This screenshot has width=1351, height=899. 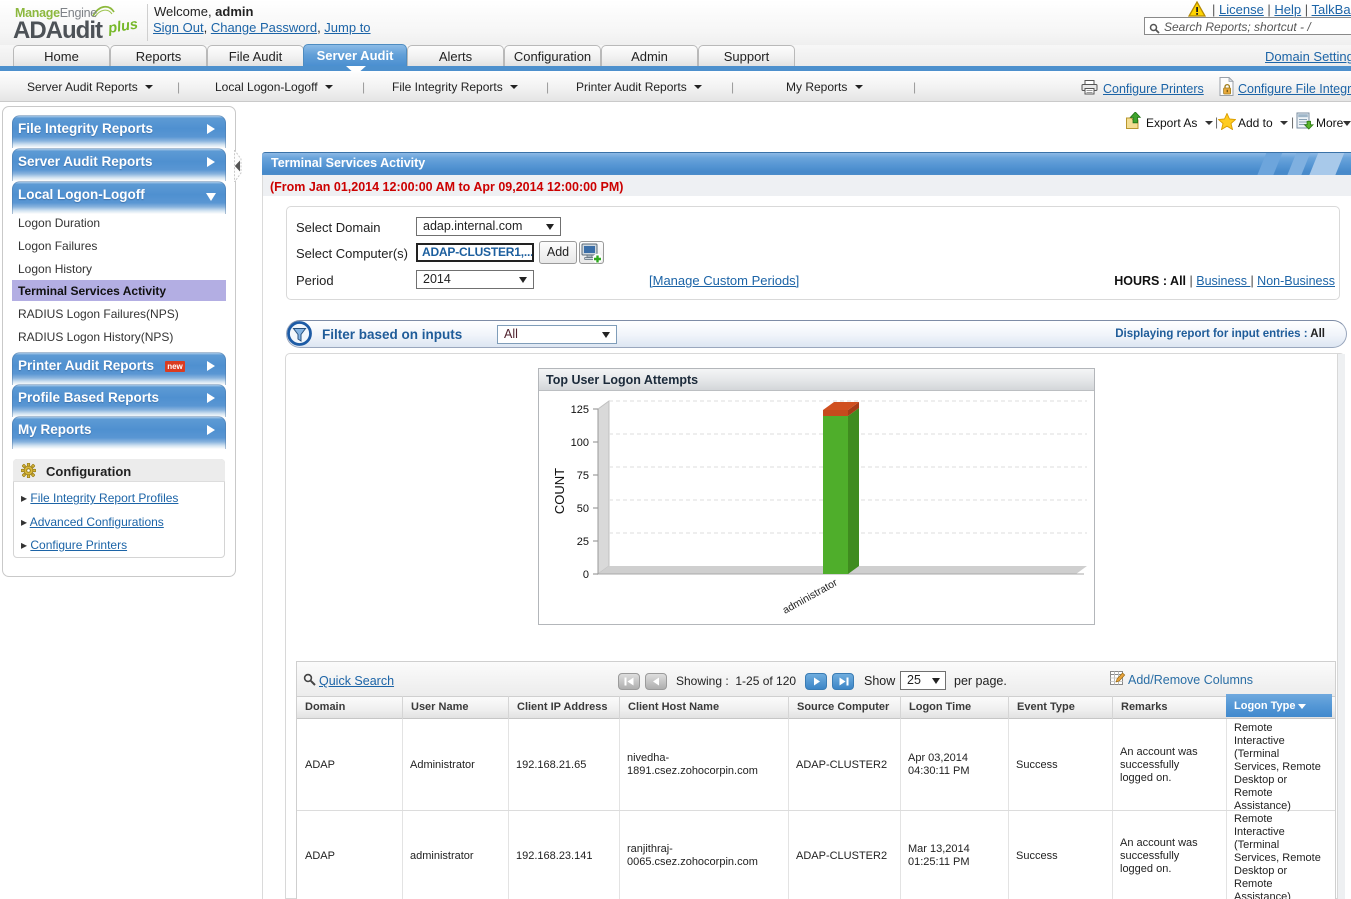 I want to click on svg-text: administrator, so click(x=810, y=596).